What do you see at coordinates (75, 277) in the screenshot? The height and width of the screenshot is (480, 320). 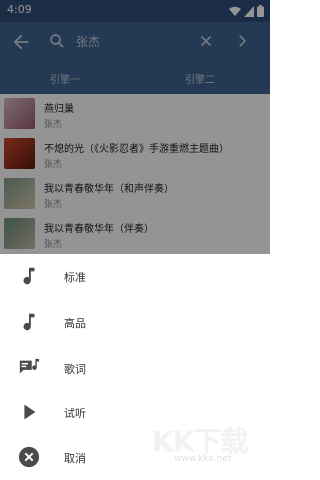 I see `menu-item-label: 标准` at bounding box center [75, 277].